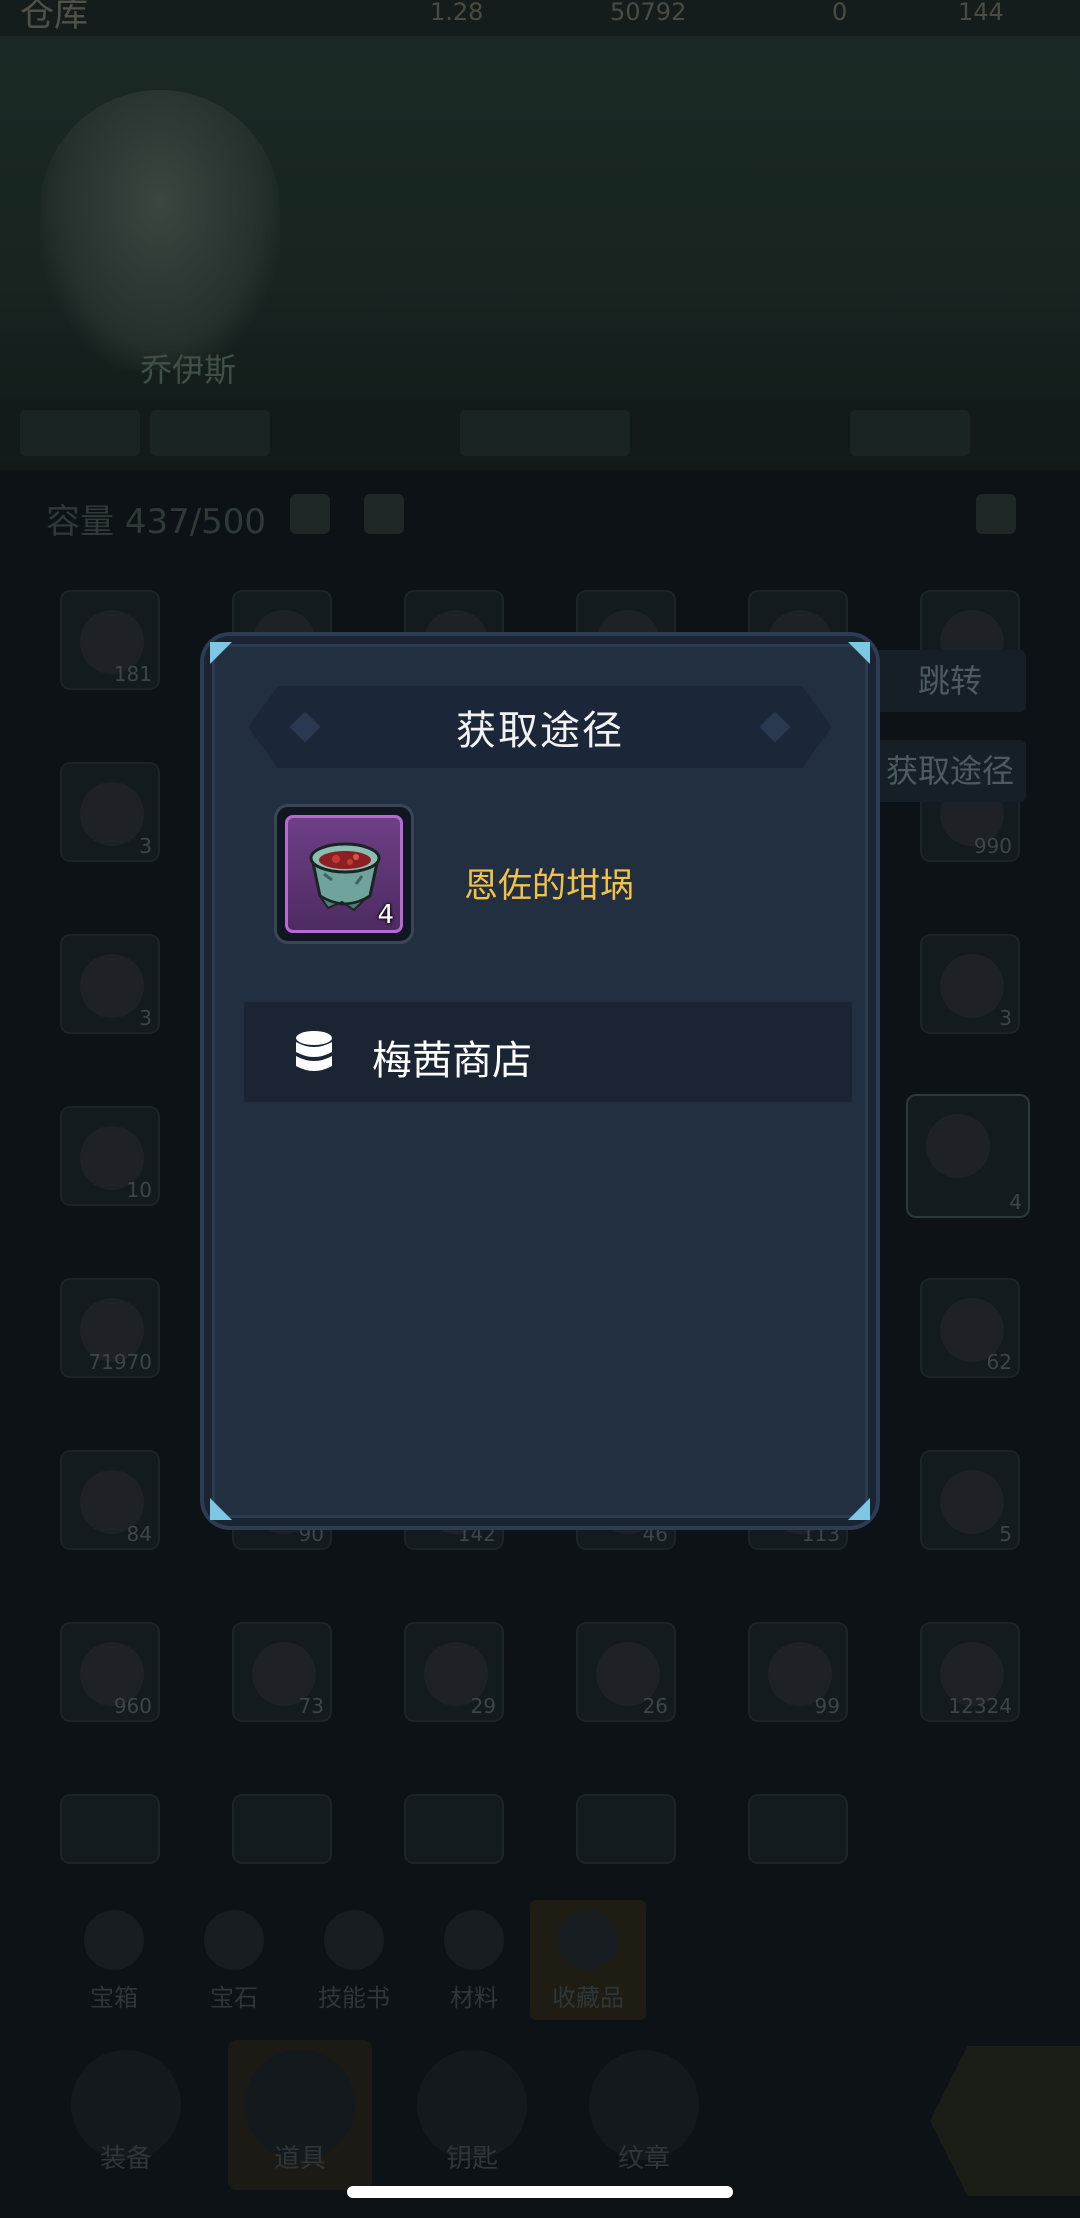 This screenshot has width=1080, height=2218. What do you see at coordinates (454, 1672) in the screenshot?
I see `inventory-slot: 29` at bounding box center [454, 1672].